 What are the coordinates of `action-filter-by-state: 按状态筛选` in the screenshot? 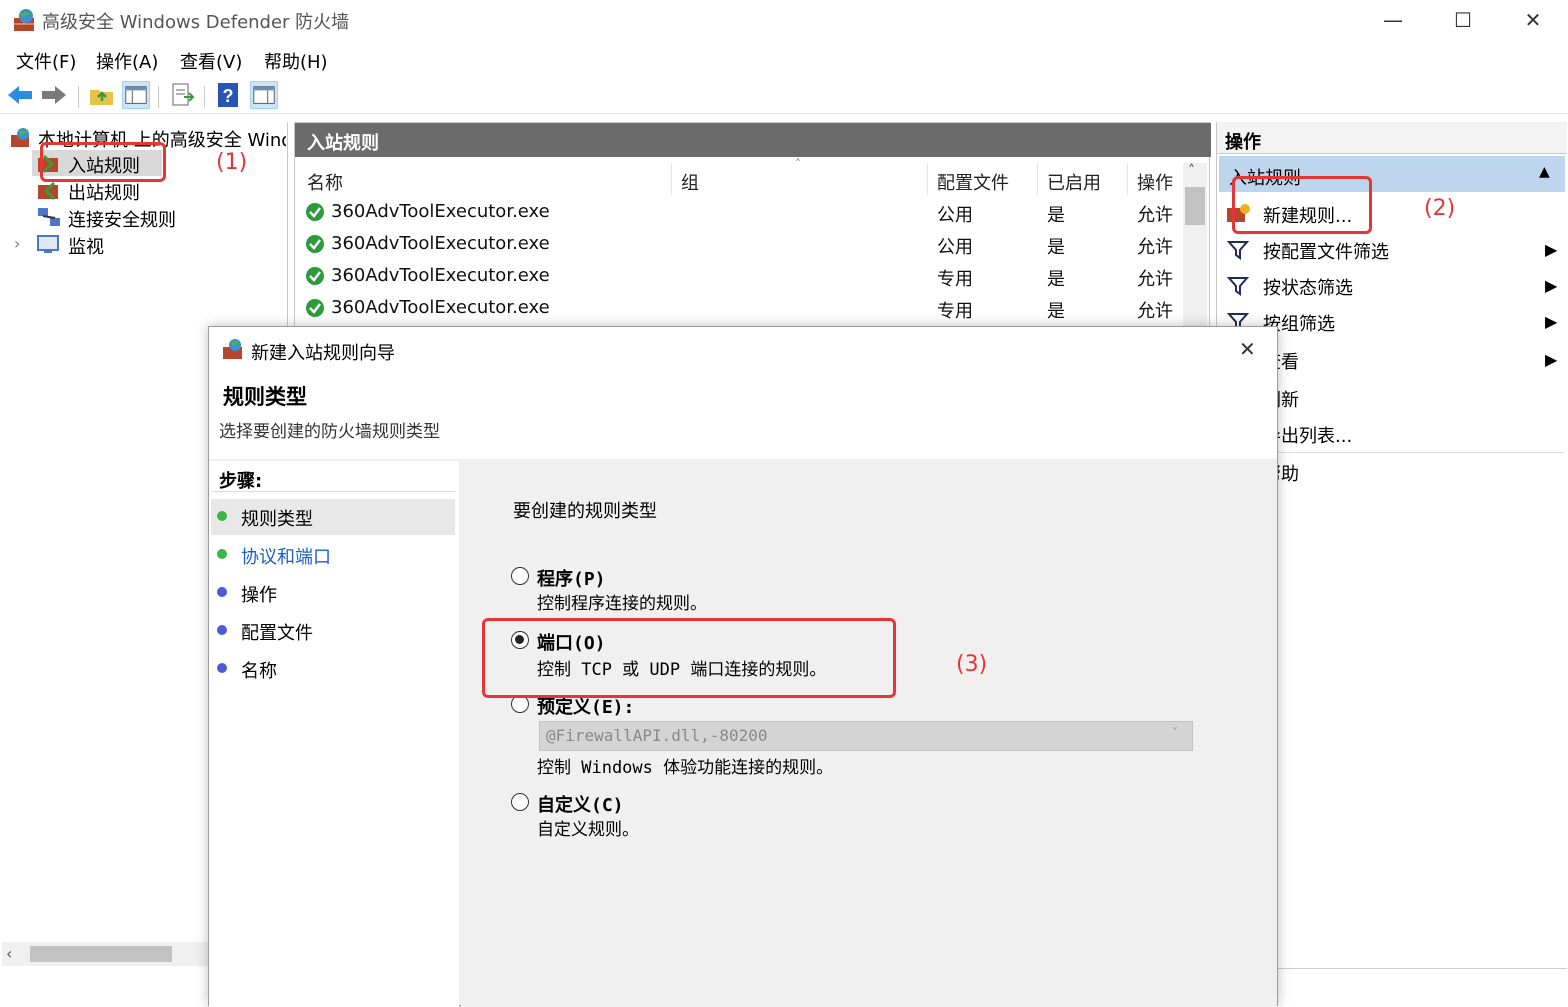 It's located at (1308, 287).